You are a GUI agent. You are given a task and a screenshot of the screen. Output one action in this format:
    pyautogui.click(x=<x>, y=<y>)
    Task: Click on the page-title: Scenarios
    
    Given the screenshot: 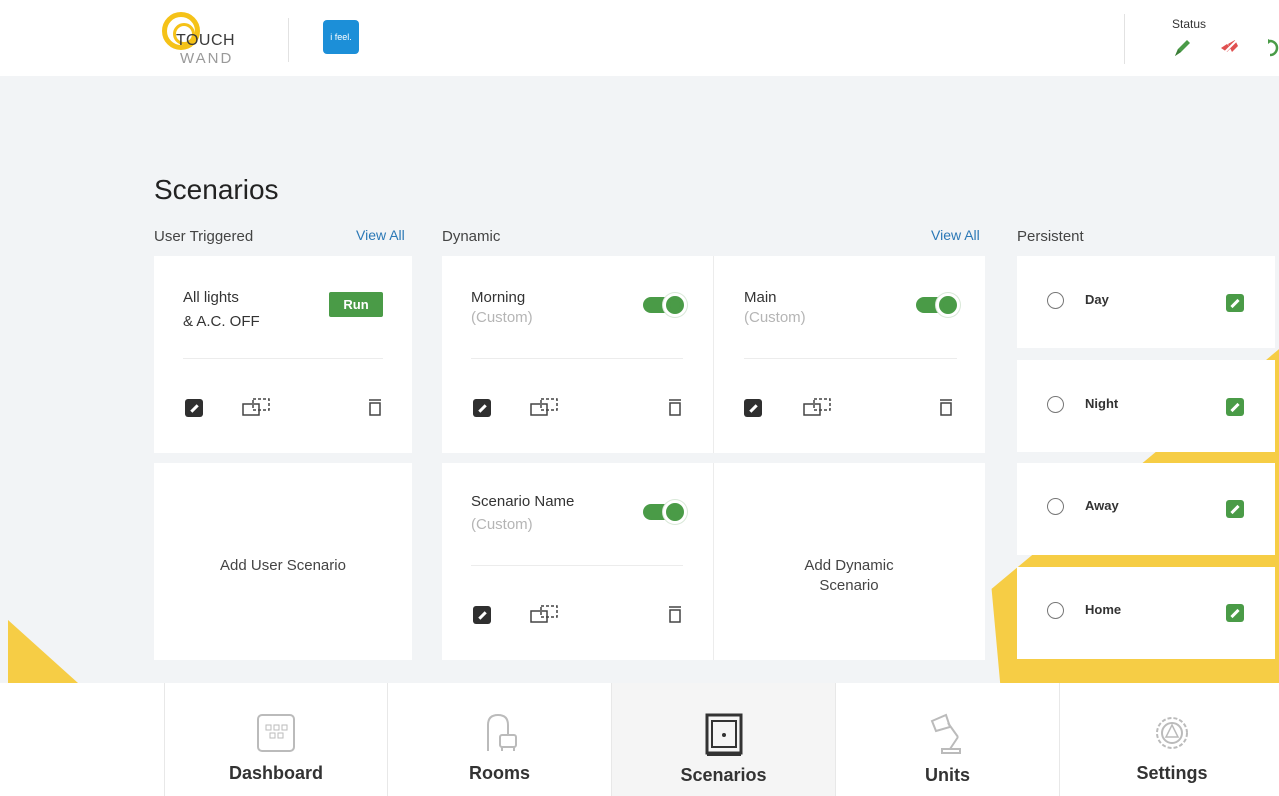 What is the action you would take?
    pyautogui.click(x=216, y=189)
    